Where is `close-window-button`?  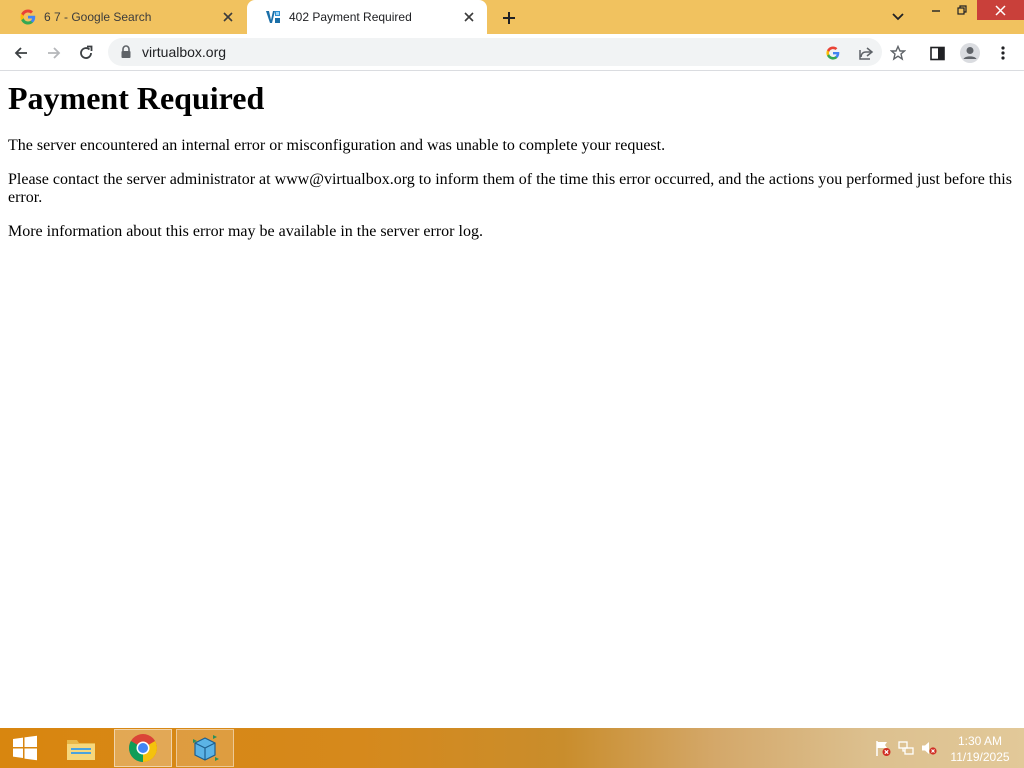 close-window-button is located at coordinates (1000, 10).